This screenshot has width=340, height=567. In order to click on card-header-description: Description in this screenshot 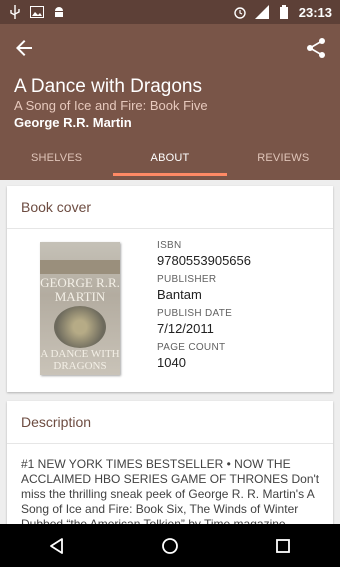, I will do `click(170, 422)`.